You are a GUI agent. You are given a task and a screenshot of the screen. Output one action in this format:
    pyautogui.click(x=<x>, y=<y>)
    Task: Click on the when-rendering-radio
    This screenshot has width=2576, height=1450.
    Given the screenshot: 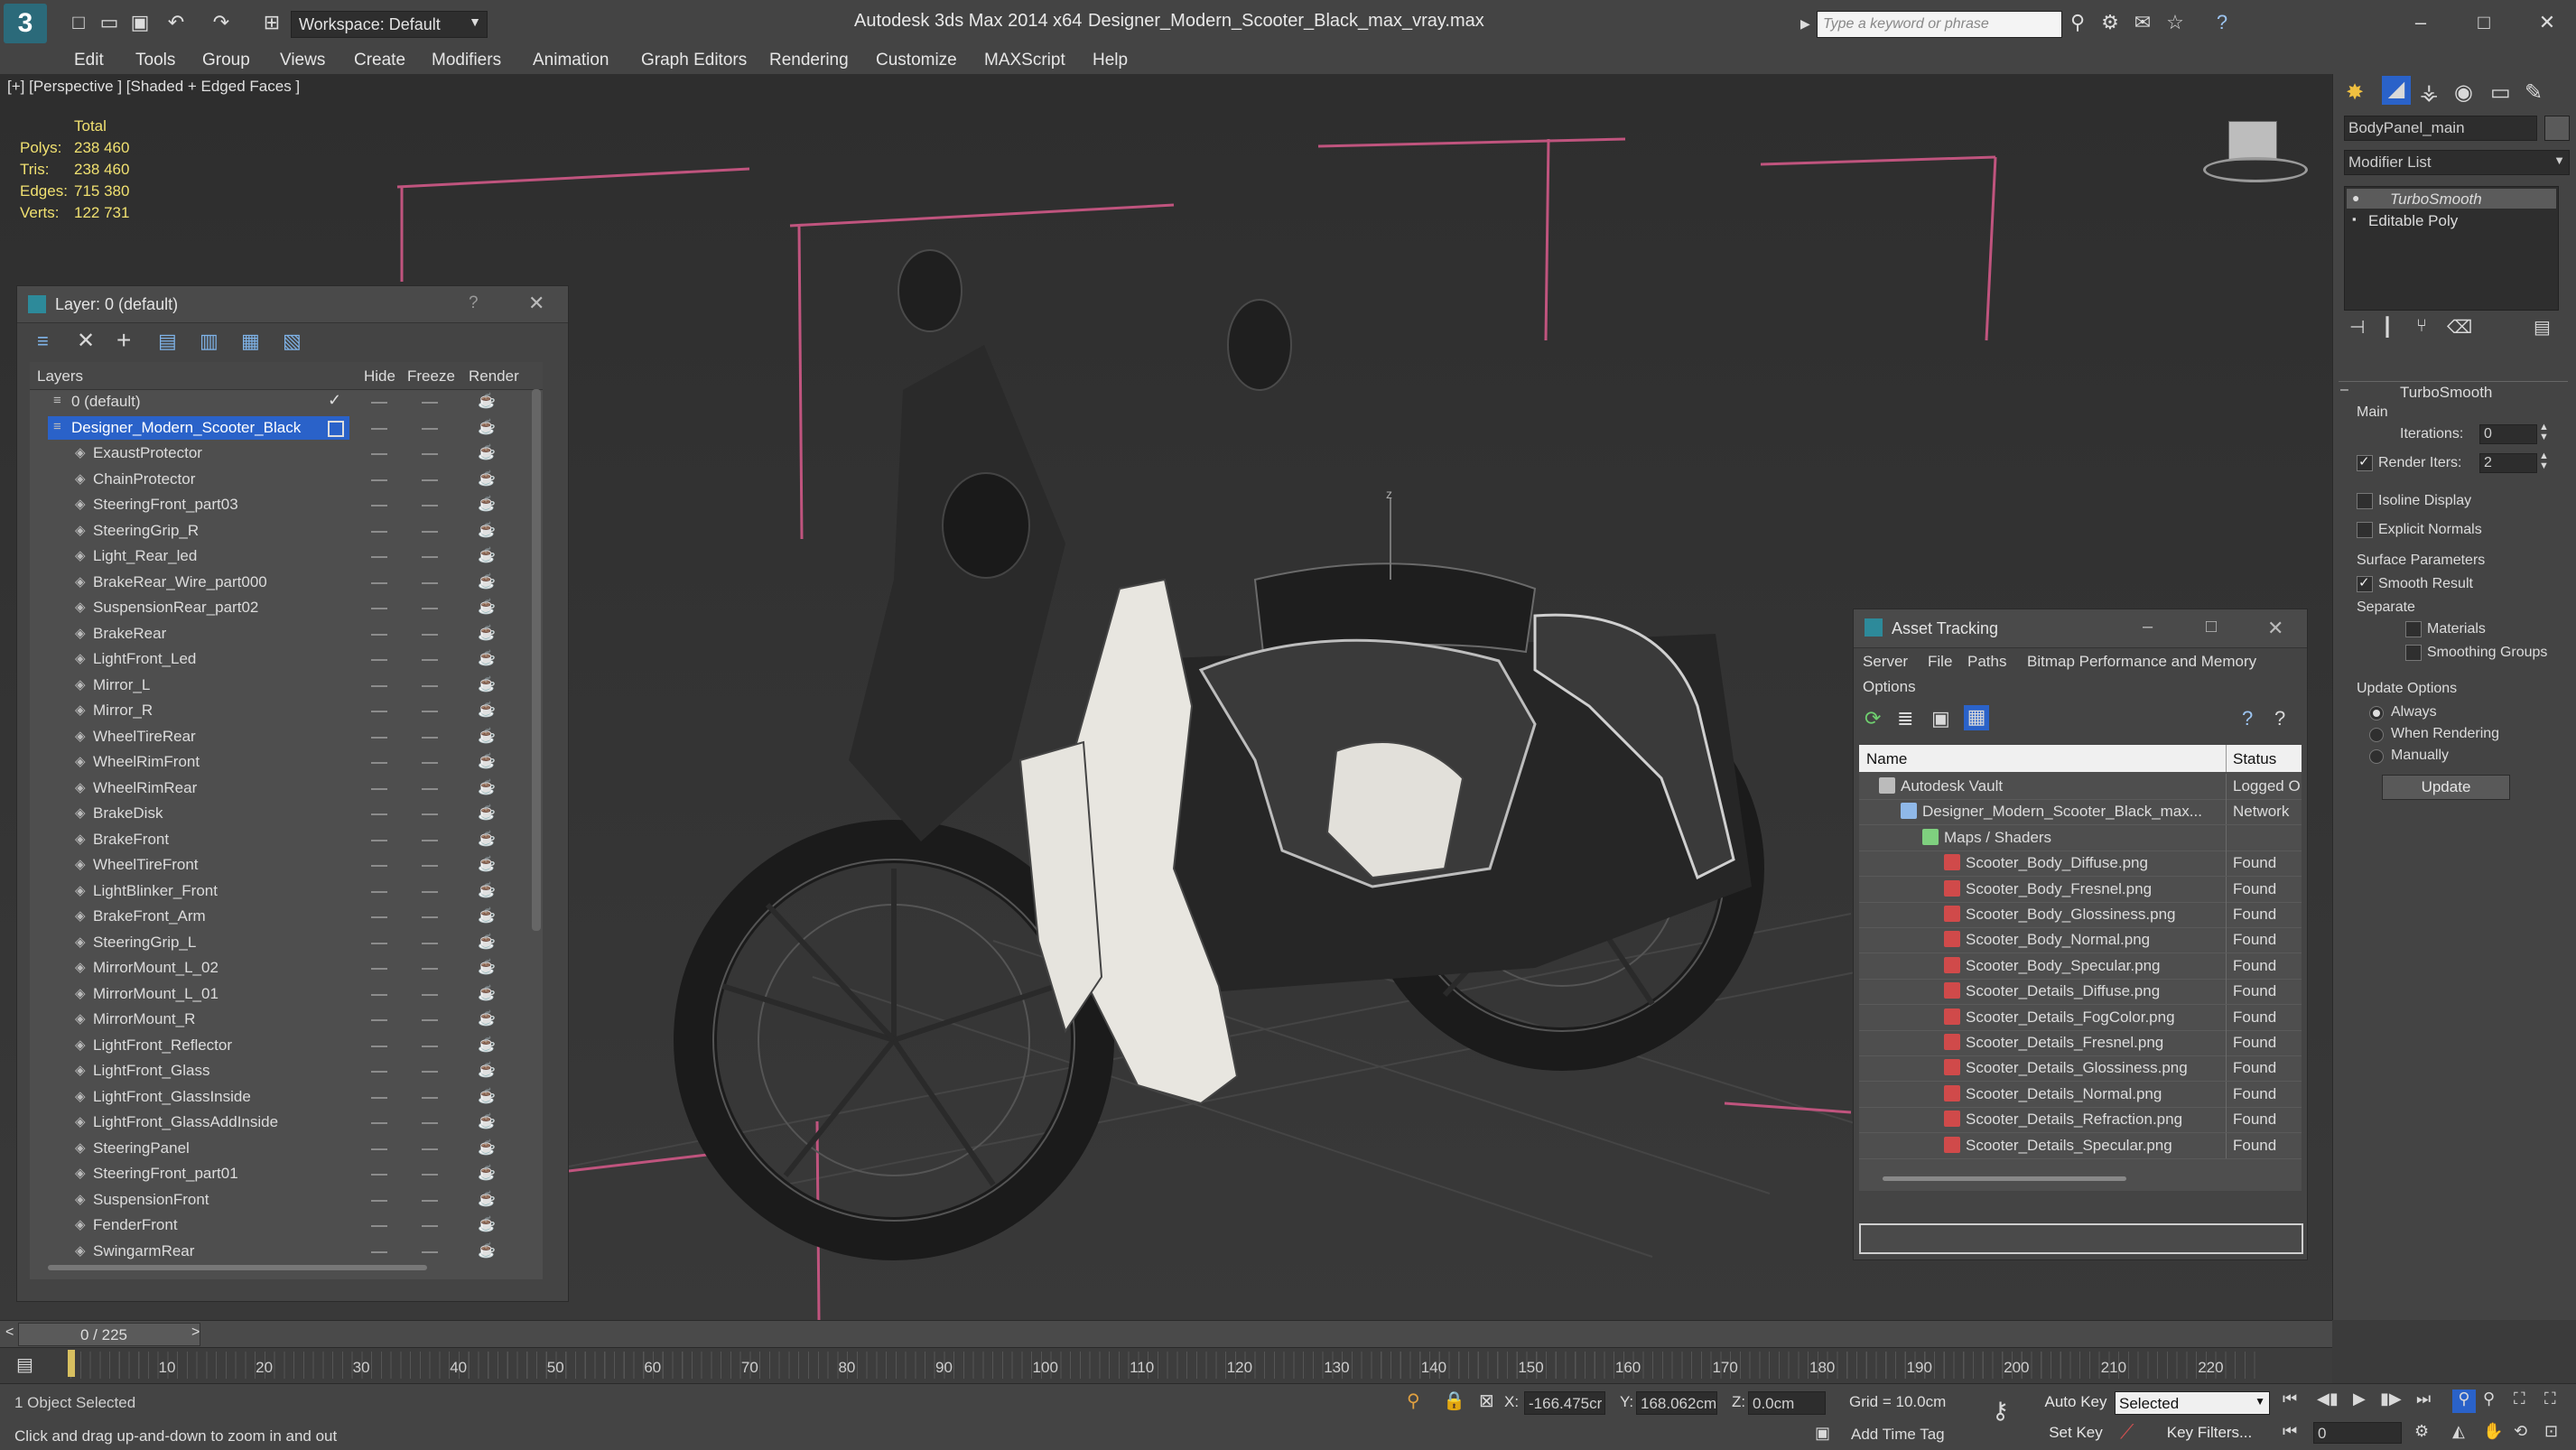 What is the action you would take?
    pyautogui.click(x=2376, y=735)
    